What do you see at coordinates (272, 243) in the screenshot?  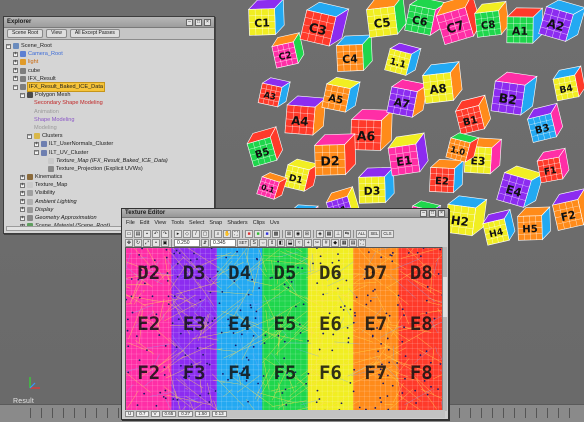 I see `align-vertical-icon: ⇕` at bounding box center [272, 243].